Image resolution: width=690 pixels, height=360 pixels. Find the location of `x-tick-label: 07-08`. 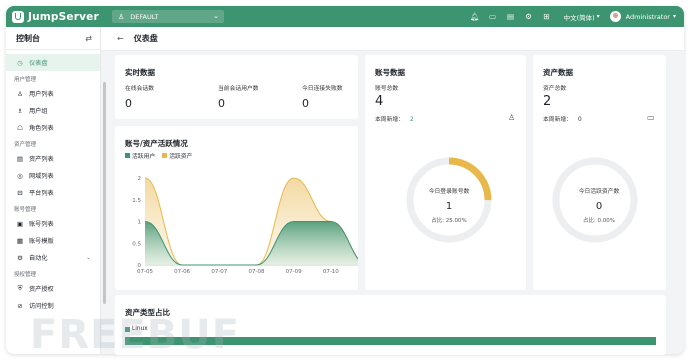

x-tick-label: 07-08 is located at coordinates (257, 272).